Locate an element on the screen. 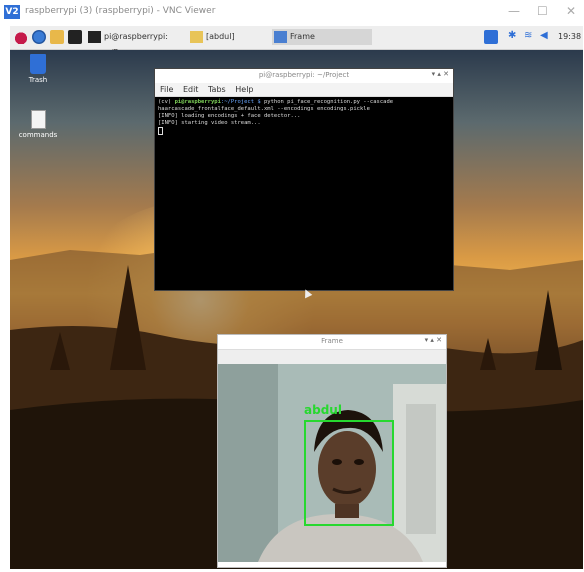 The width and height of the screenshot is (584, 572). maximize-button: ☐ is located at coordinates (542, 11).